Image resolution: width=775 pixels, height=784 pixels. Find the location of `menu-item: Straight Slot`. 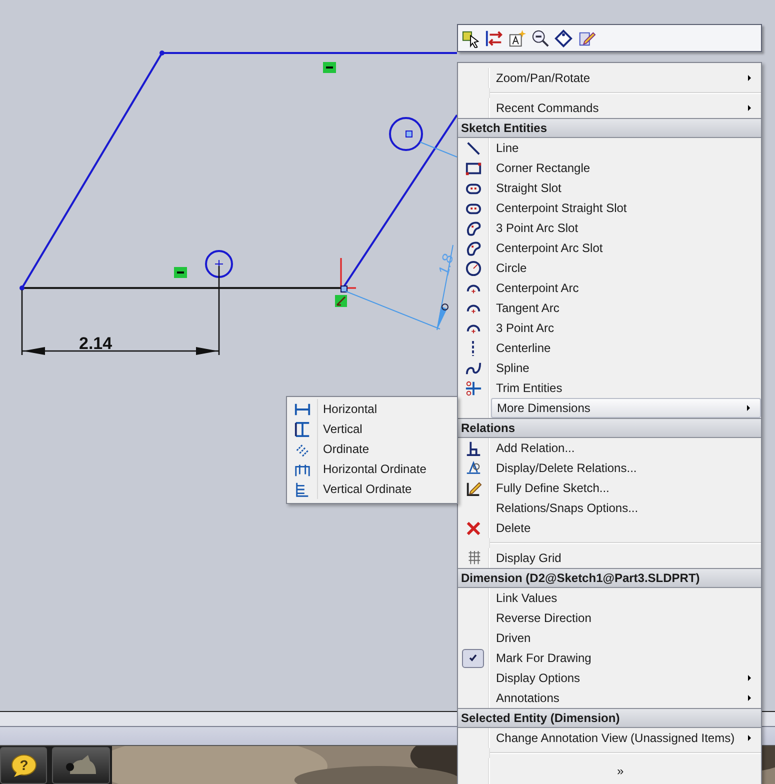

menu-item: Straight Slot is located at coordinates (626, 188).